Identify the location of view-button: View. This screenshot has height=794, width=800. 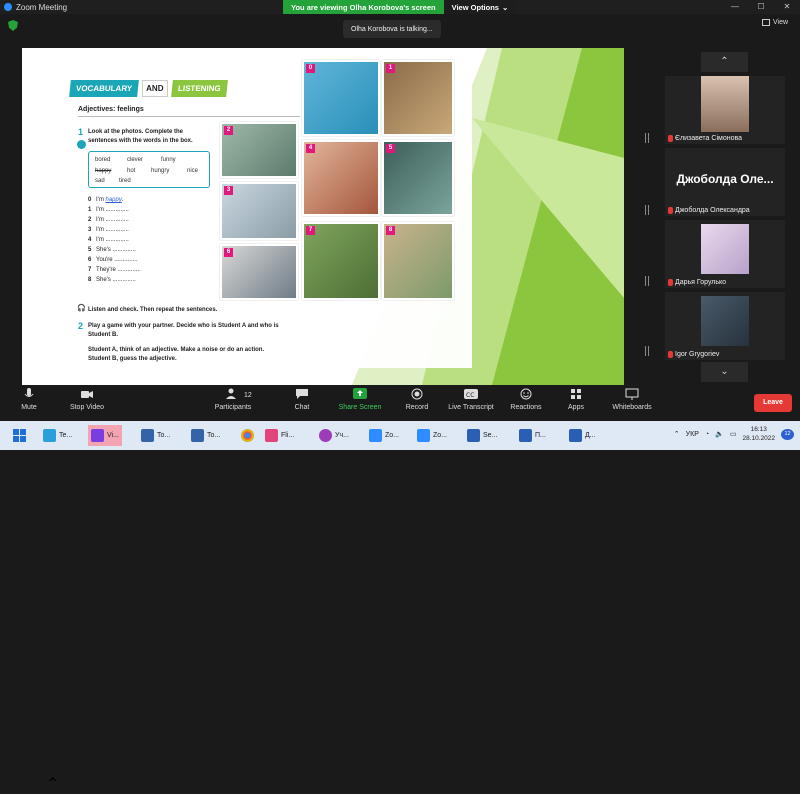
(775, 22).